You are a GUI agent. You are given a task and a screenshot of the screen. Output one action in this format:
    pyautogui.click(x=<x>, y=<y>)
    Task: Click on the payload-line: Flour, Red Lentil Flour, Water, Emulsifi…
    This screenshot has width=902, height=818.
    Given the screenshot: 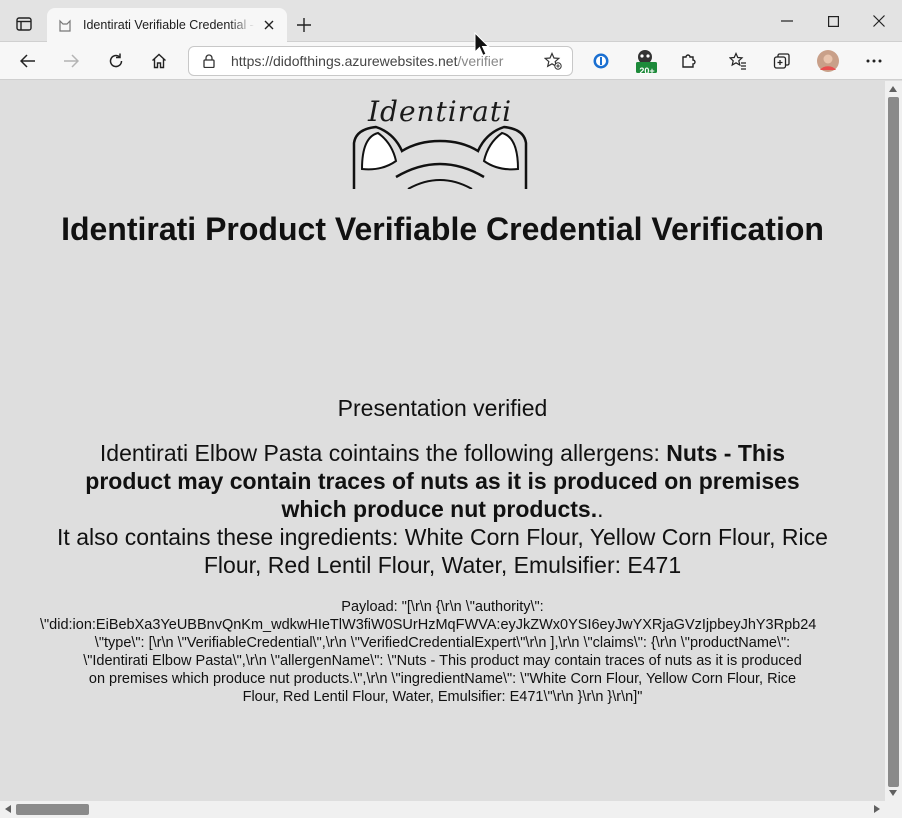 What is the action you would take?
    pyautogui.click(x=442, y=697)
    